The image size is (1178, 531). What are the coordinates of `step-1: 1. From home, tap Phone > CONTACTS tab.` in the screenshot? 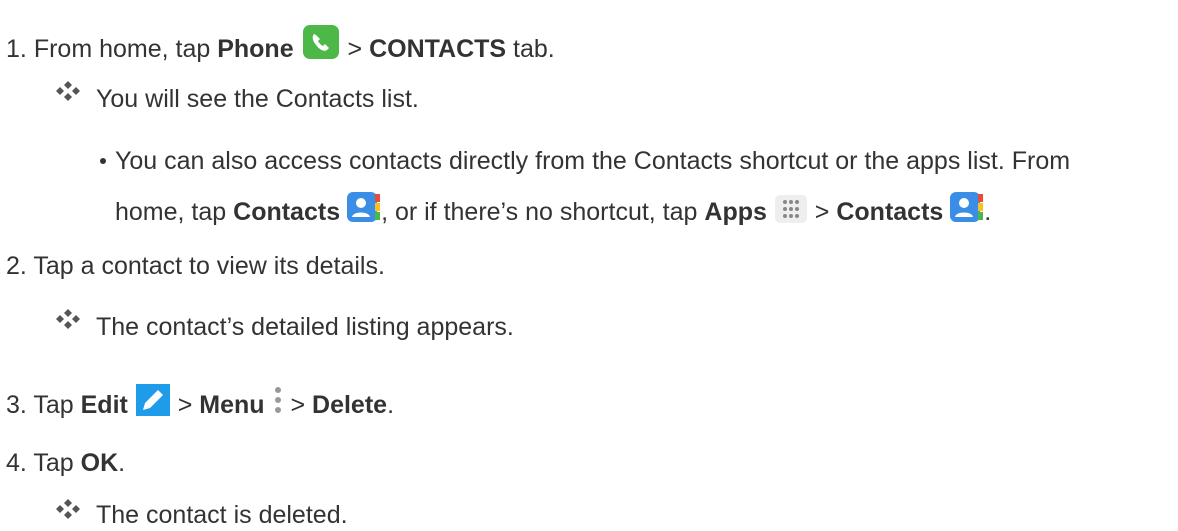 It's located at (280, 46).